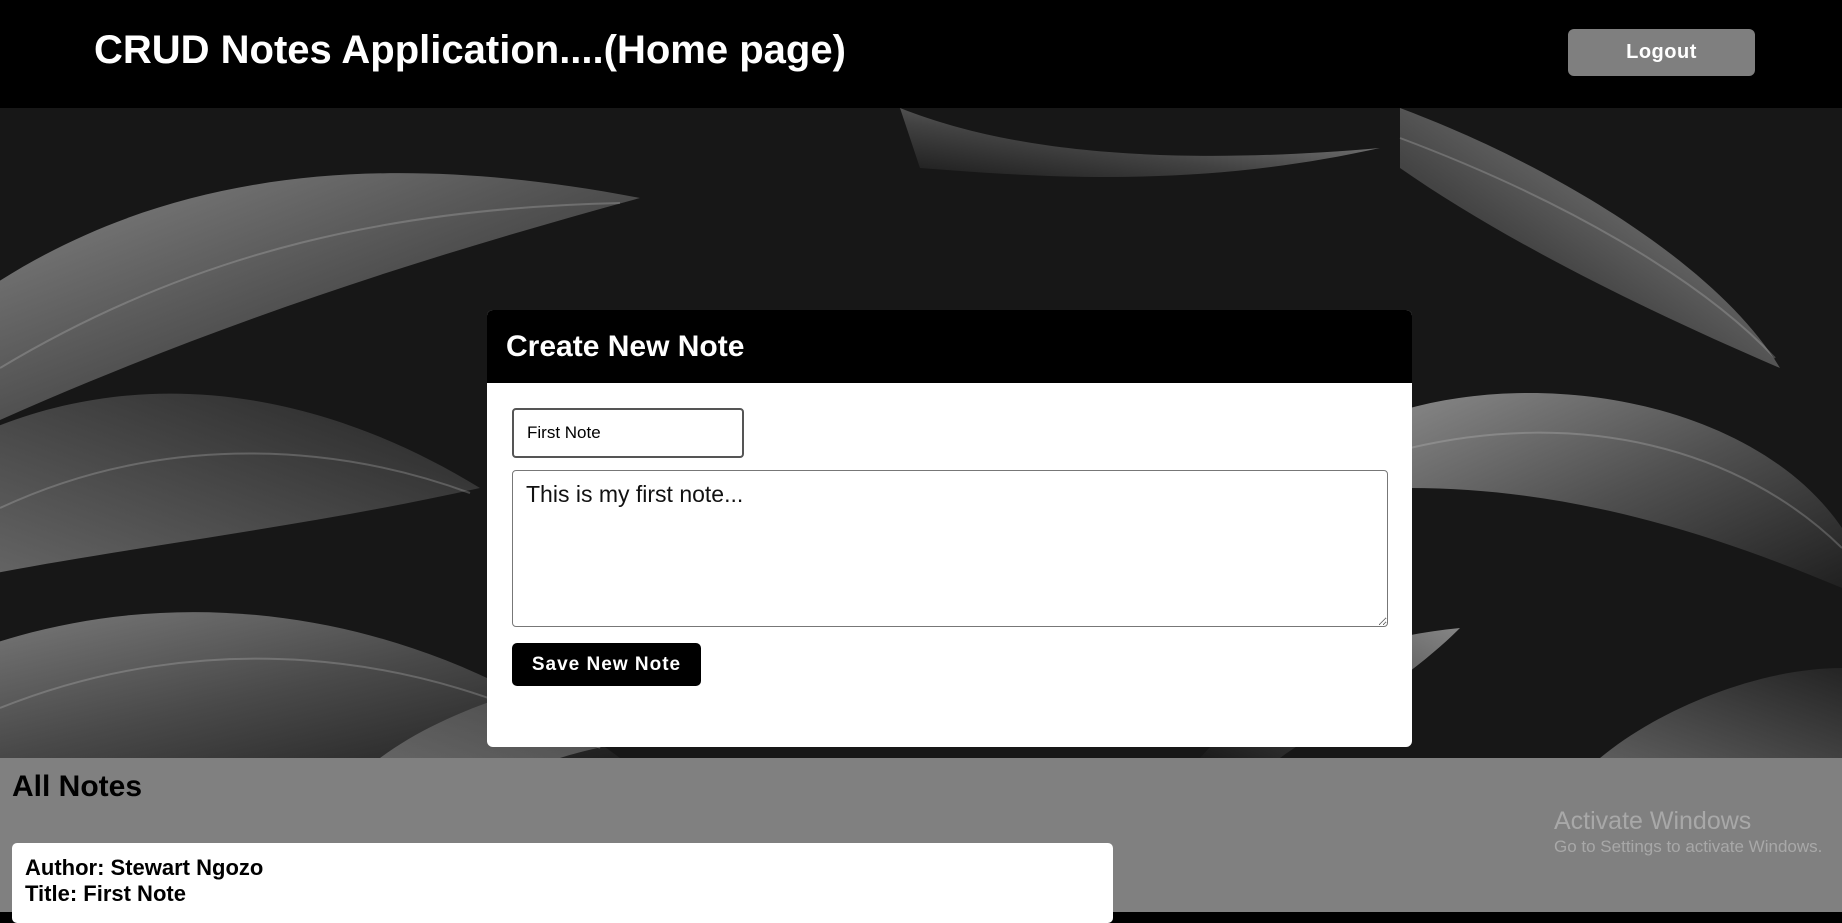  Describe the element at coordinates (105, 893) in the screenshot. I see `note-title: Title: First Note` at that location.